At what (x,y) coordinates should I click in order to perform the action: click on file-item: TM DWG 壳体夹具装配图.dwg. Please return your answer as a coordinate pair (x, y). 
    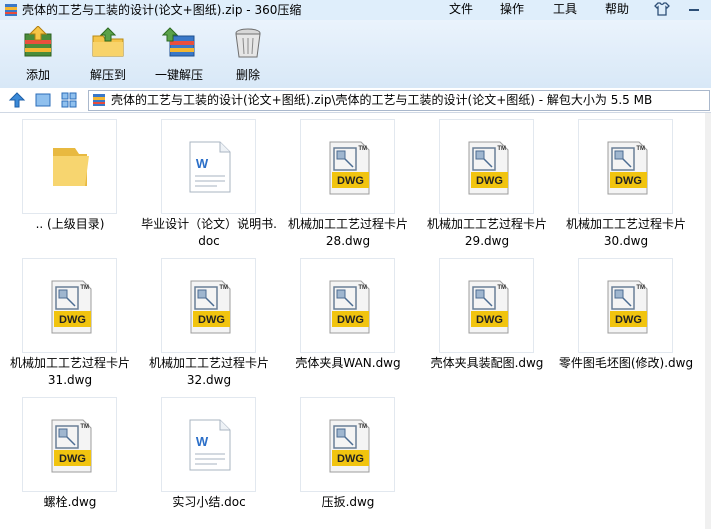
    Looking at the image, I should click on (487, 322).